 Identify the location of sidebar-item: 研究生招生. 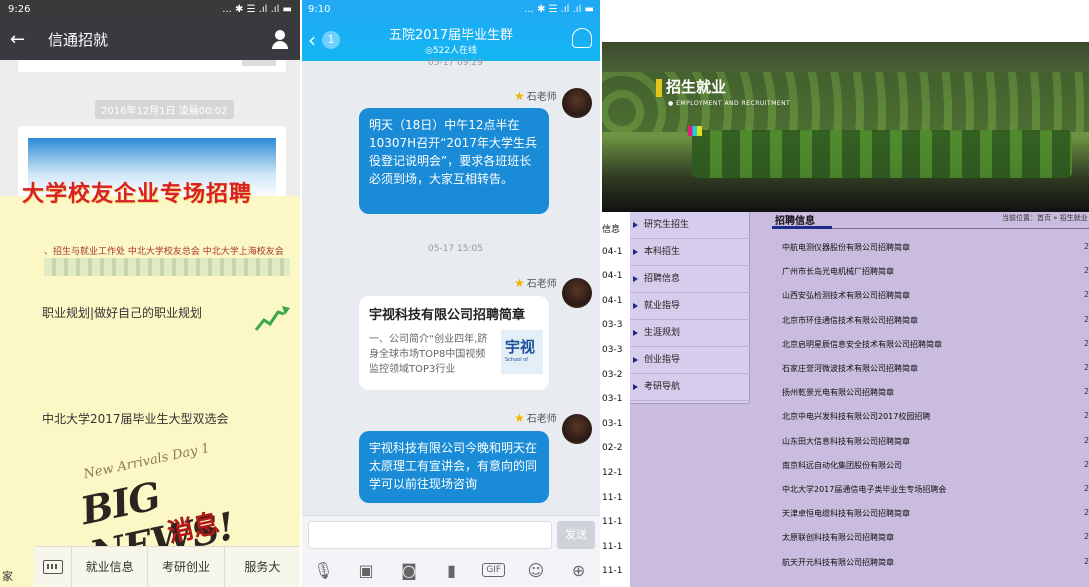
(690, 225).